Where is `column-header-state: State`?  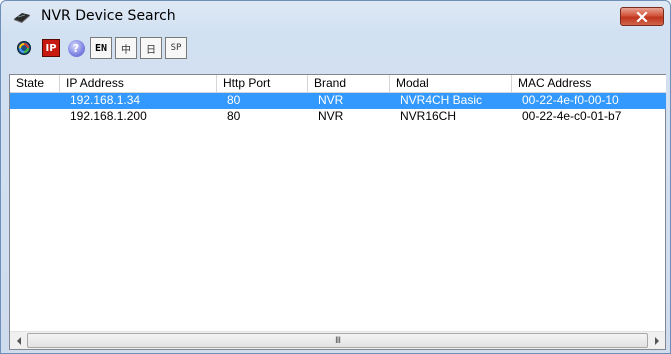
column-header-state: State is located at coordinates (35, 84).